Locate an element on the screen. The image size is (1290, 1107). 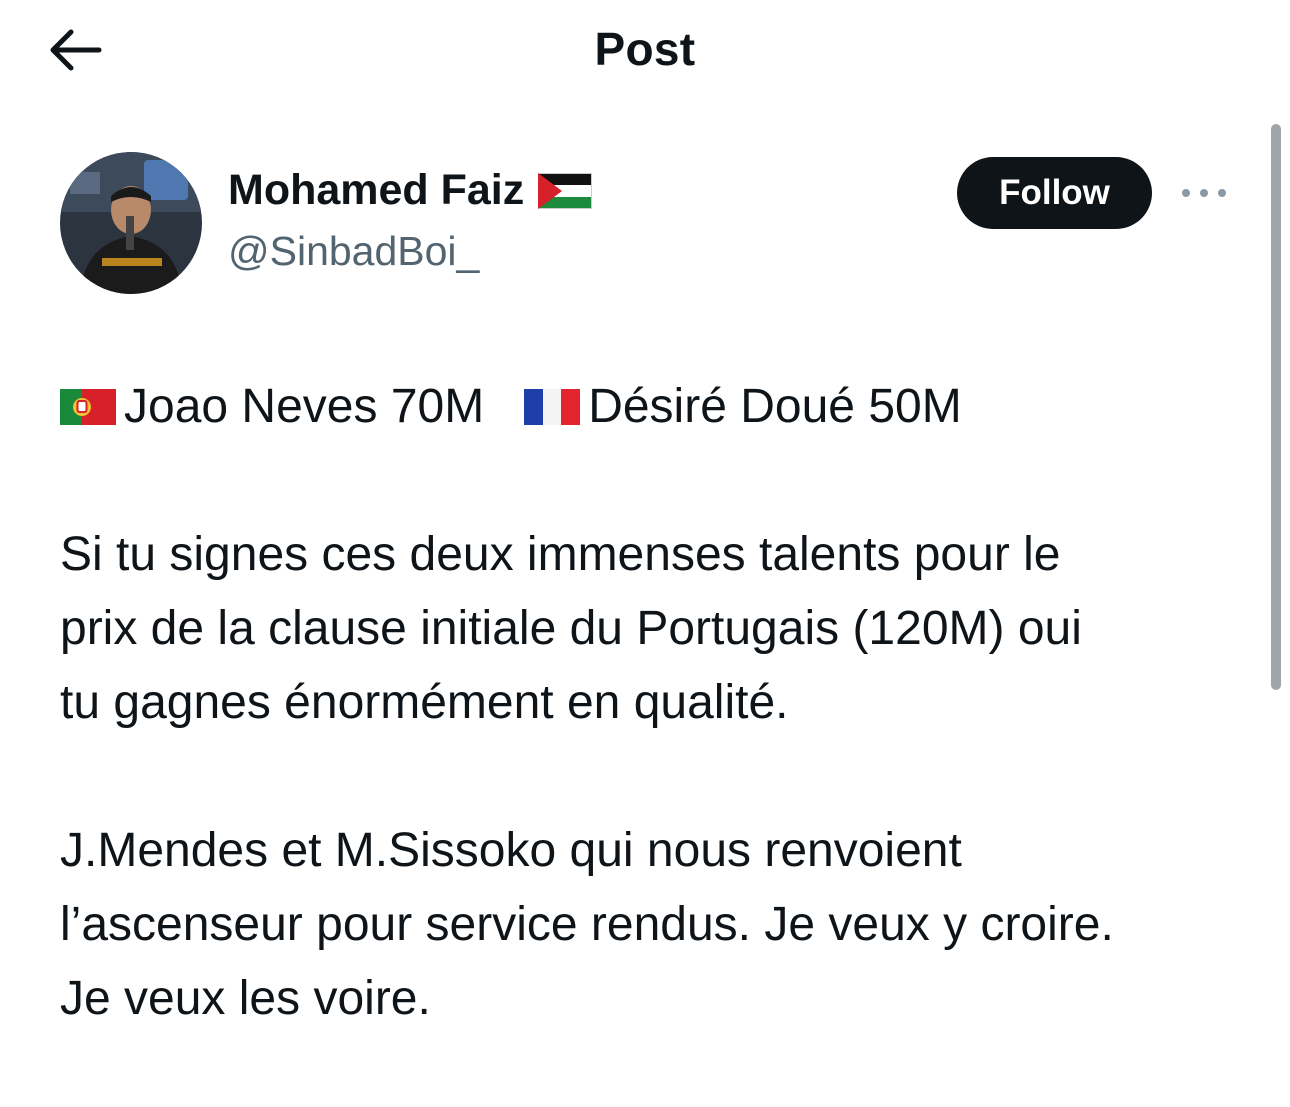
tweet-line-1a: Joao Neves 70M is located at coordinates (304, 406).